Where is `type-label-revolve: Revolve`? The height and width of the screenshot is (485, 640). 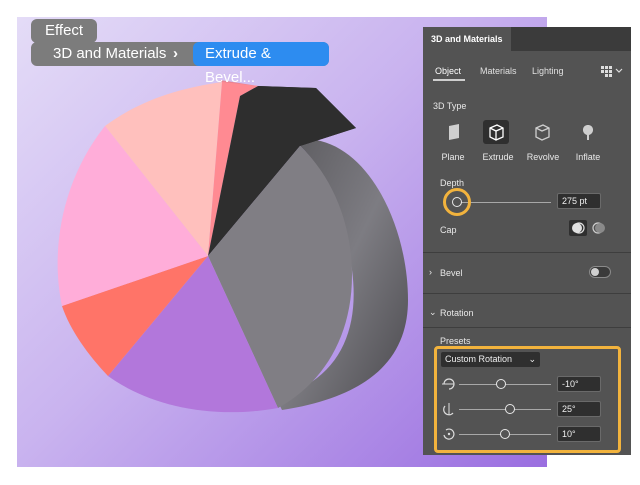
type-label-revolve: Revolve is located at coordinates (543, 157).